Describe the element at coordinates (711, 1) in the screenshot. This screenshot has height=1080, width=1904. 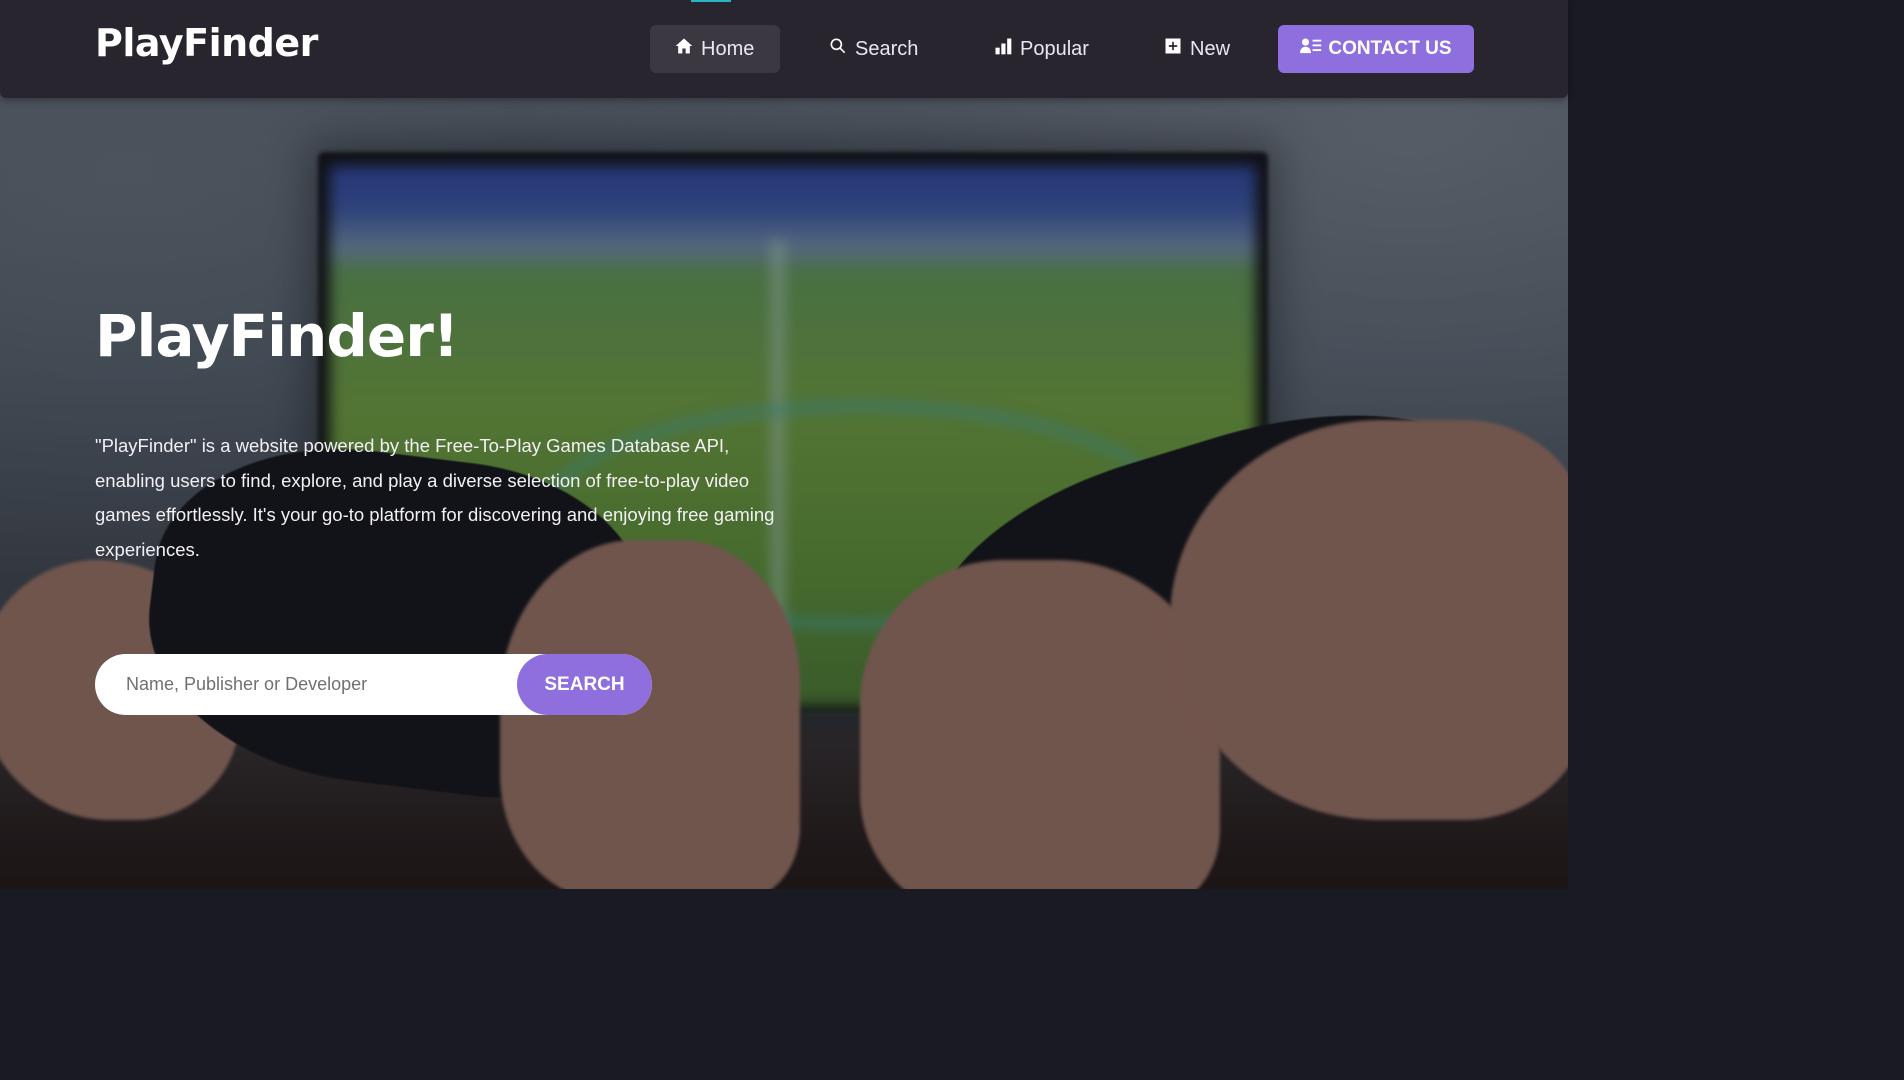
I see `nav-accent-line` at that location.